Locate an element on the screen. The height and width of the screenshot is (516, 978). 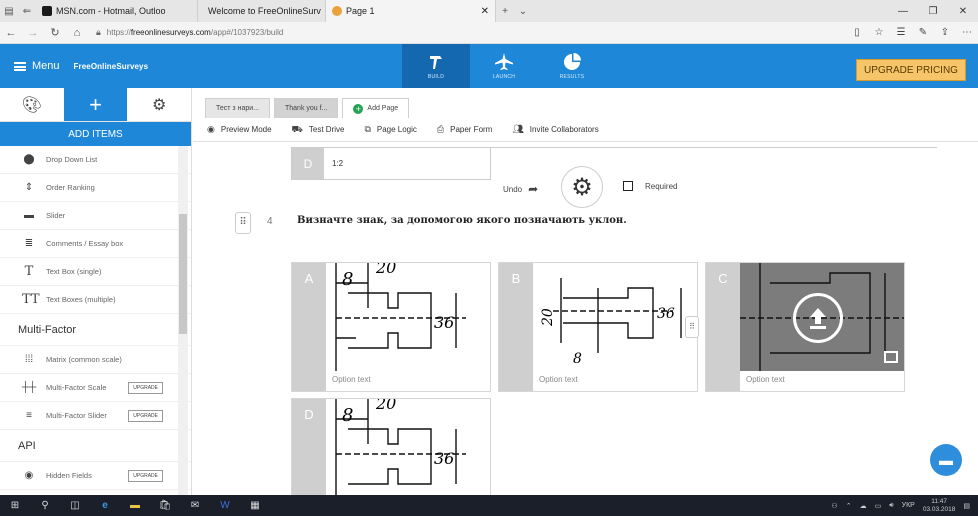
word-icon: W is located at coordinates (225, 505).